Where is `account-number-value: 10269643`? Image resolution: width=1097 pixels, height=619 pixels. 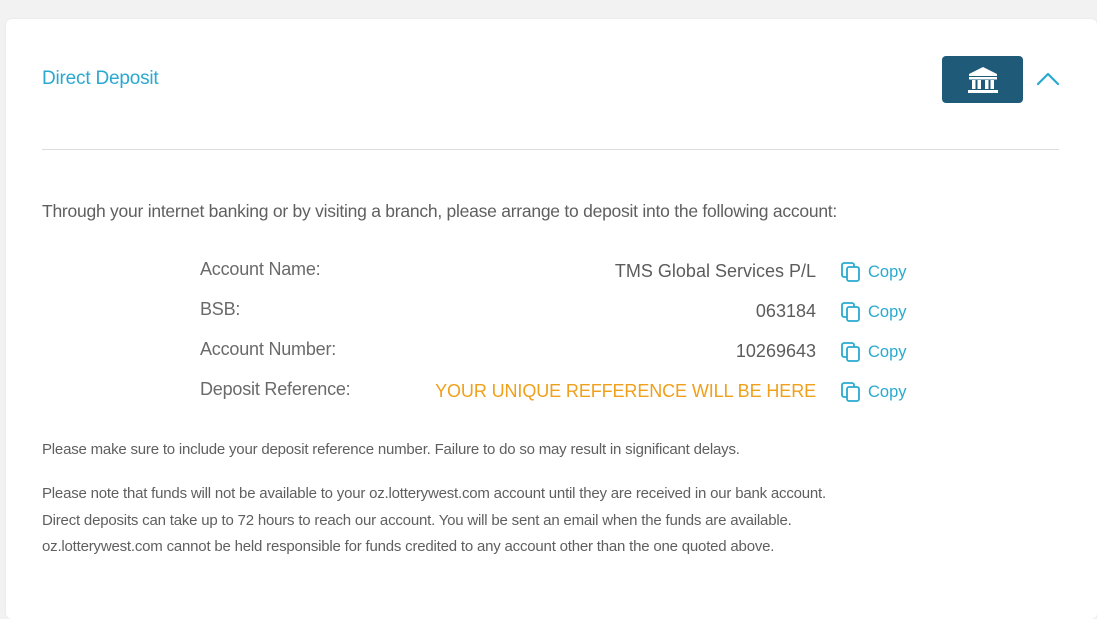
account-number-value: 10269643 is located at coordinates (775, 351).